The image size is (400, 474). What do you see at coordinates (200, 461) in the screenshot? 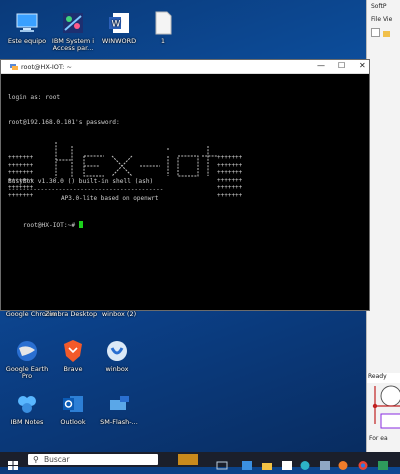
I see `taskbar: ⚲ Buscar` at bounding box center [200, 461].